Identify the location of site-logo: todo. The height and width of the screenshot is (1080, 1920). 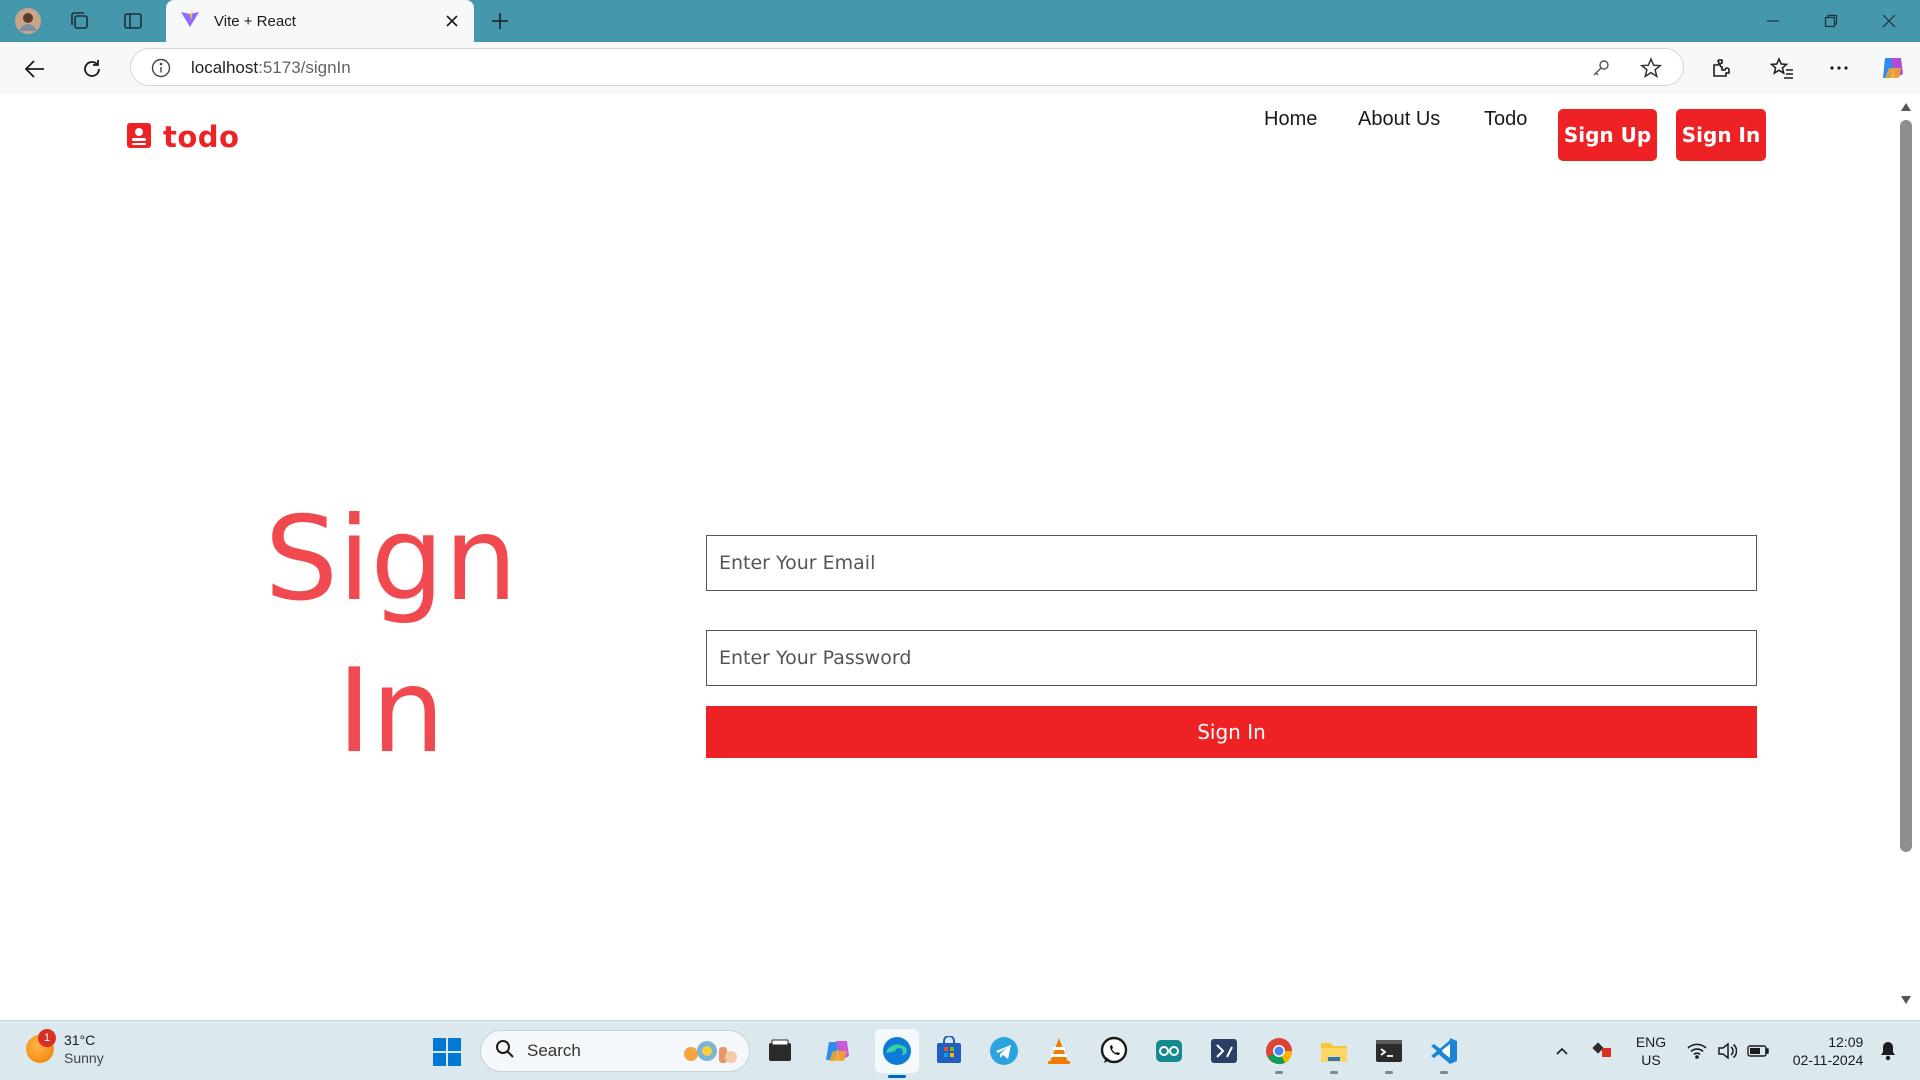
(183, 137).